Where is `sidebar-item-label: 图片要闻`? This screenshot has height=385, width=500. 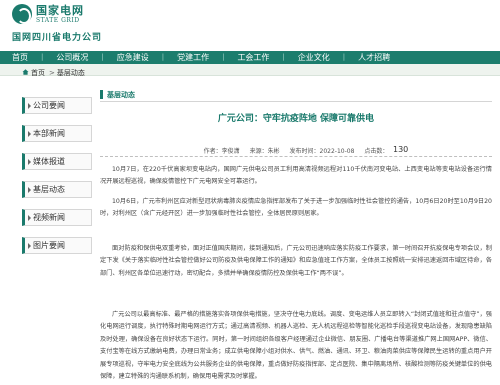
sidebar-item-label: 图片要闻 is located at coordinates (49, 245).